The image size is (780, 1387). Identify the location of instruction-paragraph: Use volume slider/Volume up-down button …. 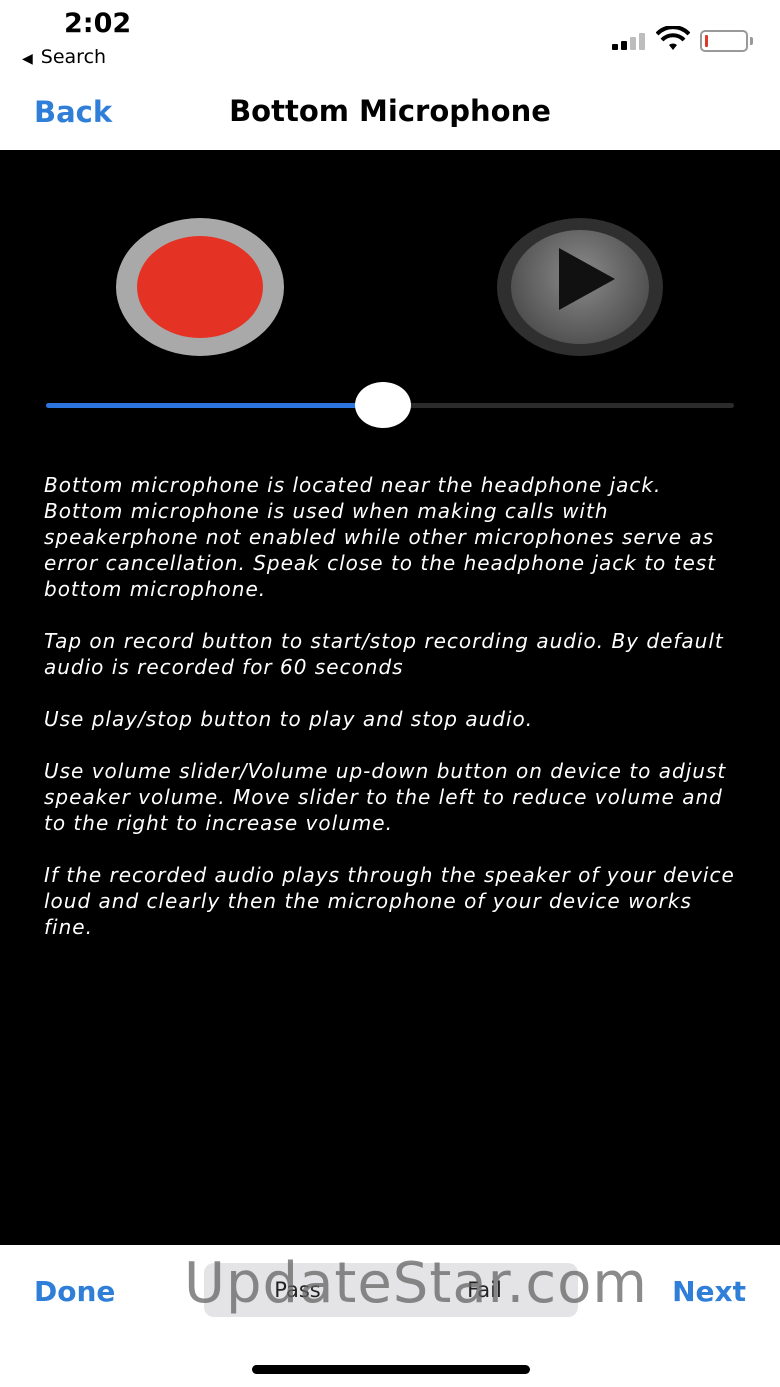
(385, 797).